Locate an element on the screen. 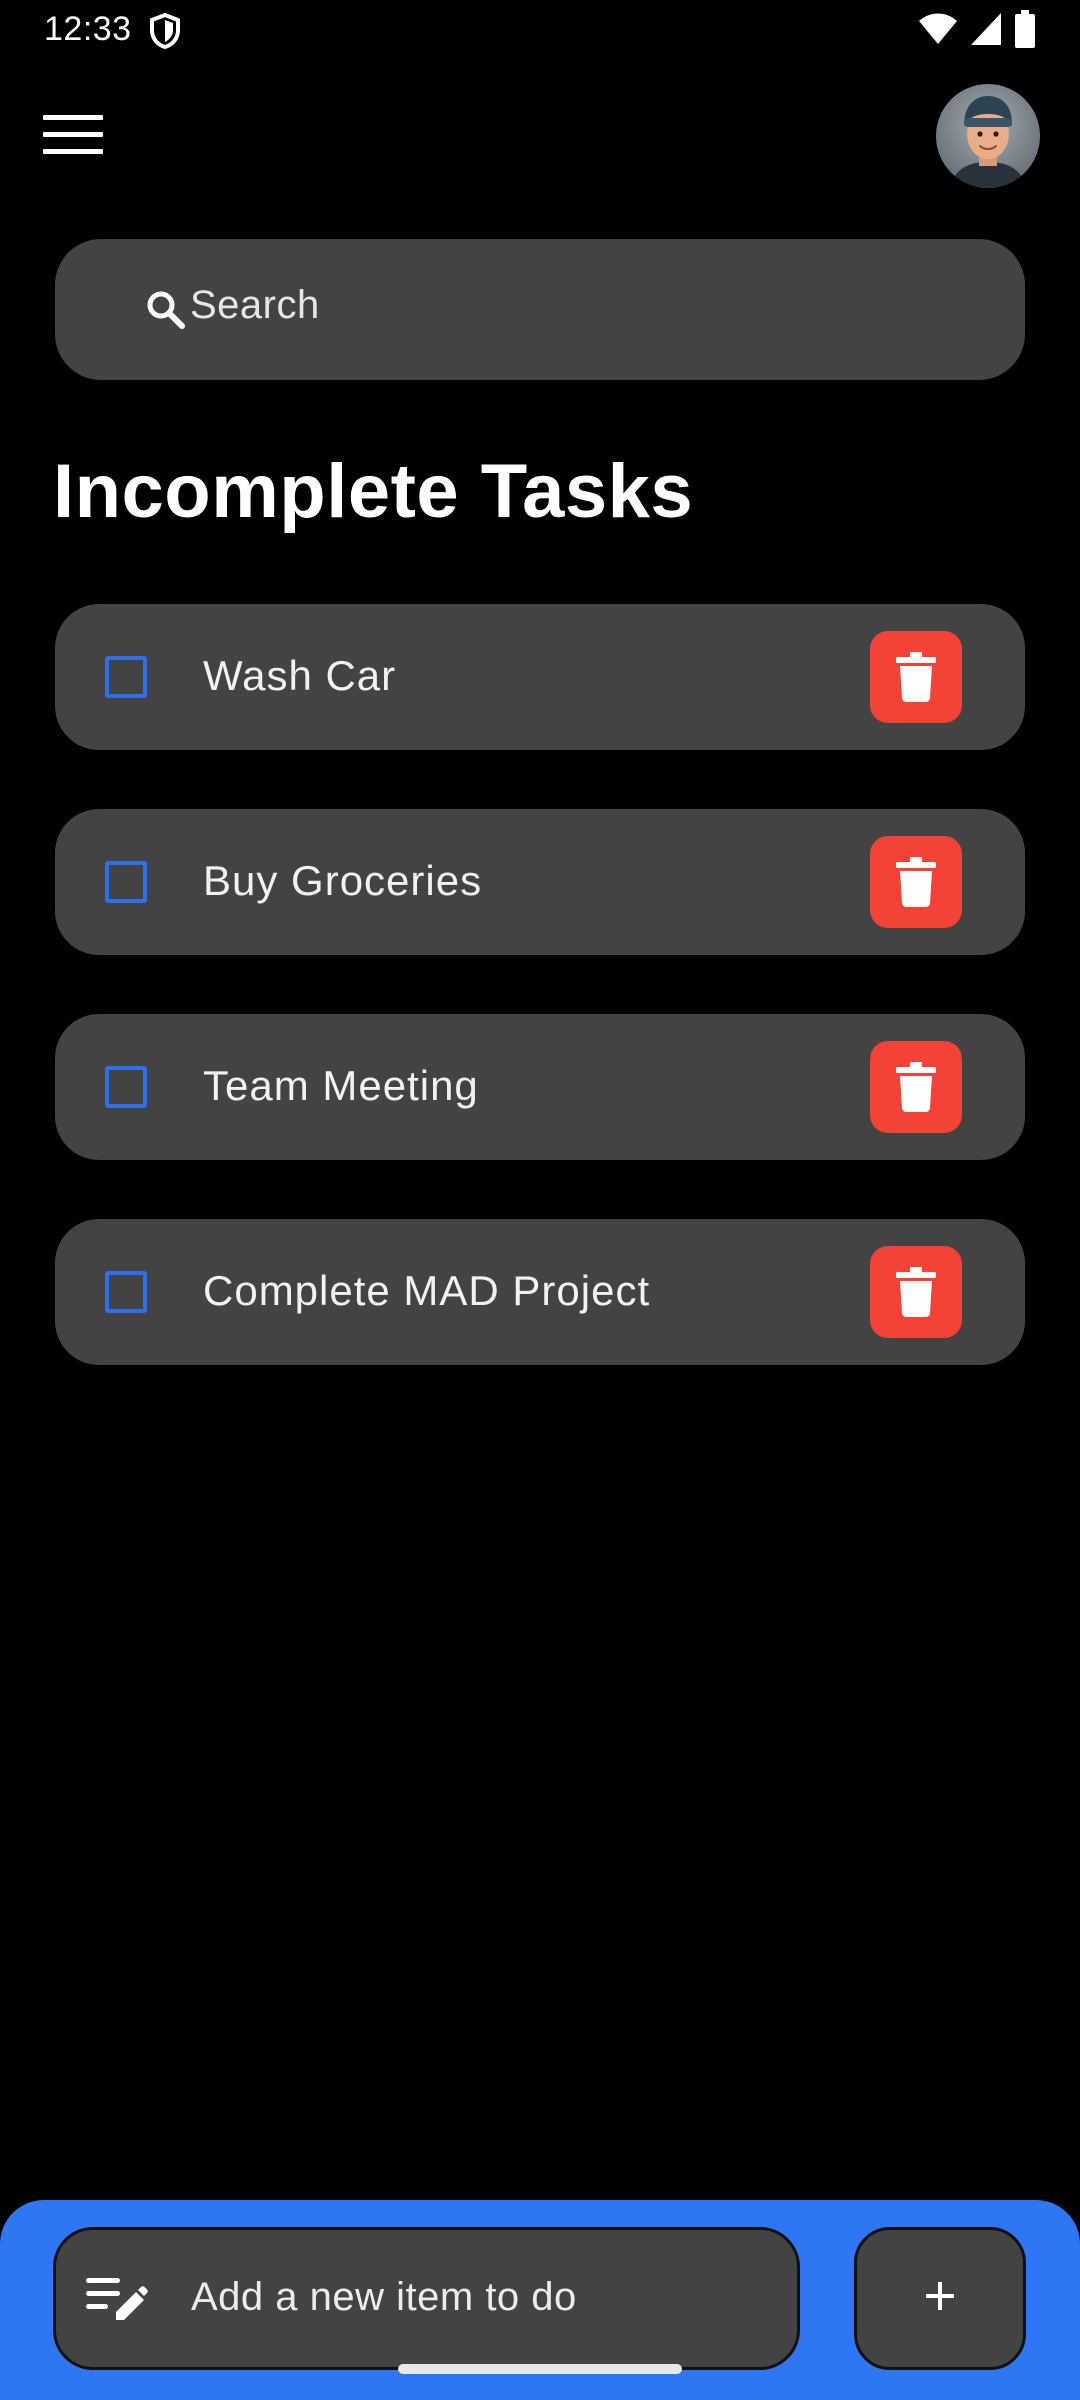  edit-note-icon is located at coordinates (117, 2301).